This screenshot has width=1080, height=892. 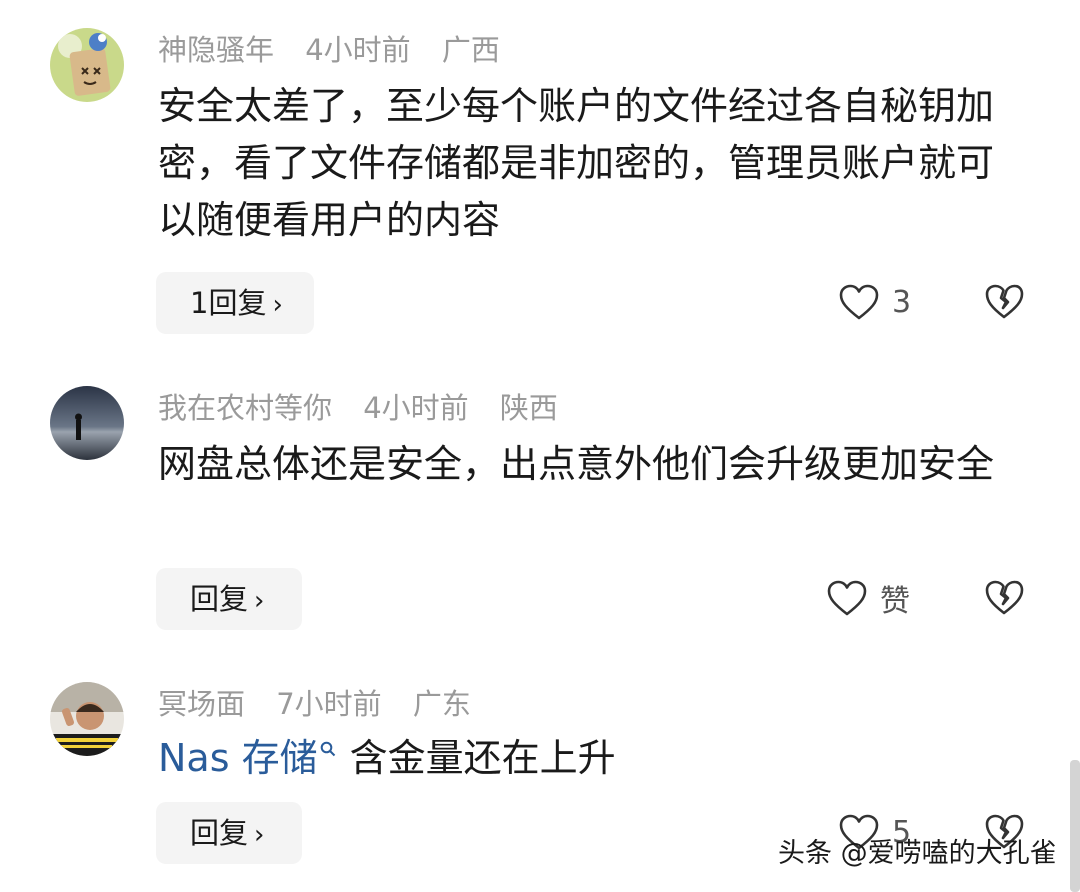 I want to click on photo-avatar-icon, so click(x=87, y=719).